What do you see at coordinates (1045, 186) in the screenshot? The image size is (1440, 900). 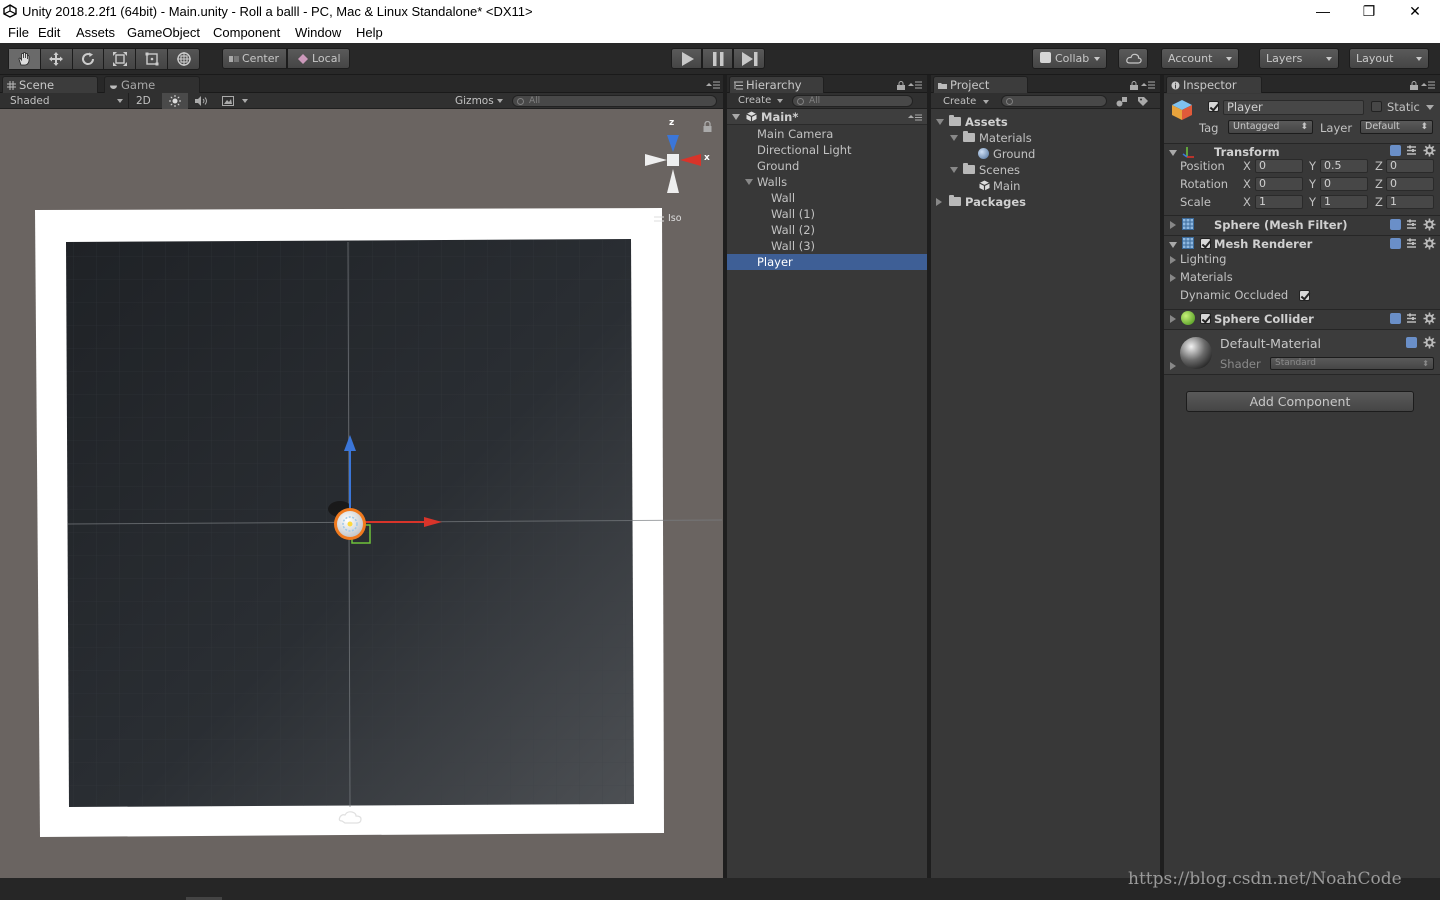 I see `project-asset-main-scene: Main` at bounding box center [1045, 186].